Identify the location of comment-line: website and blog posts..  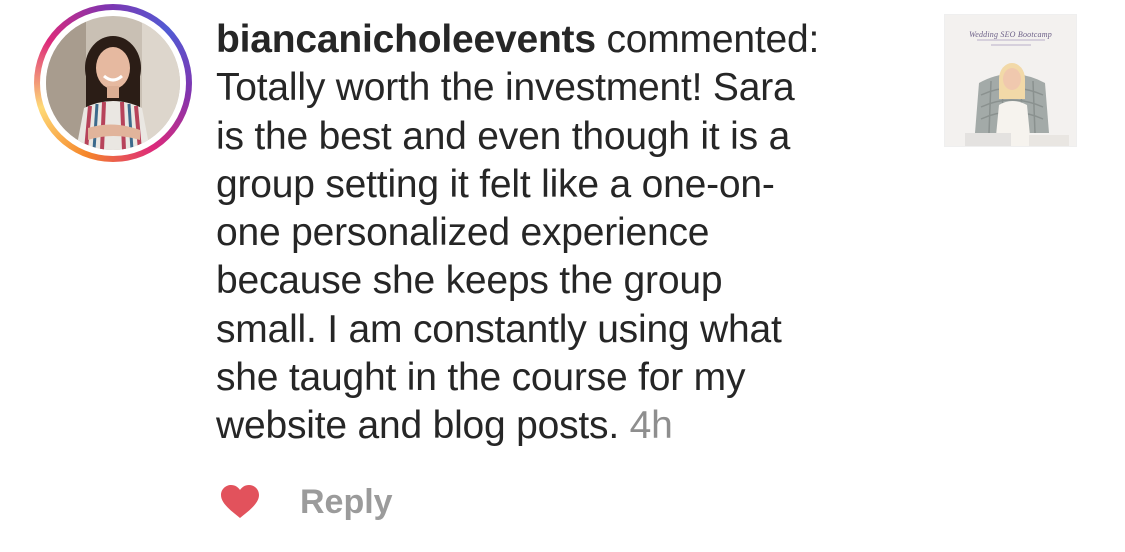
(417, 426).